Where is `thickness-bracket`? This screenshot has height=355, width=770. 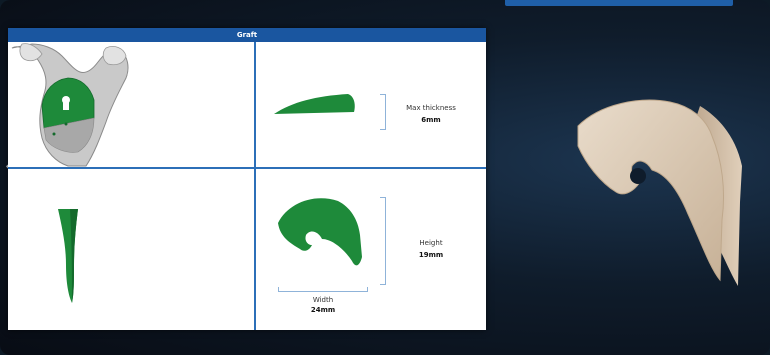
thickness-bracket is located at coordinates (383, 112).